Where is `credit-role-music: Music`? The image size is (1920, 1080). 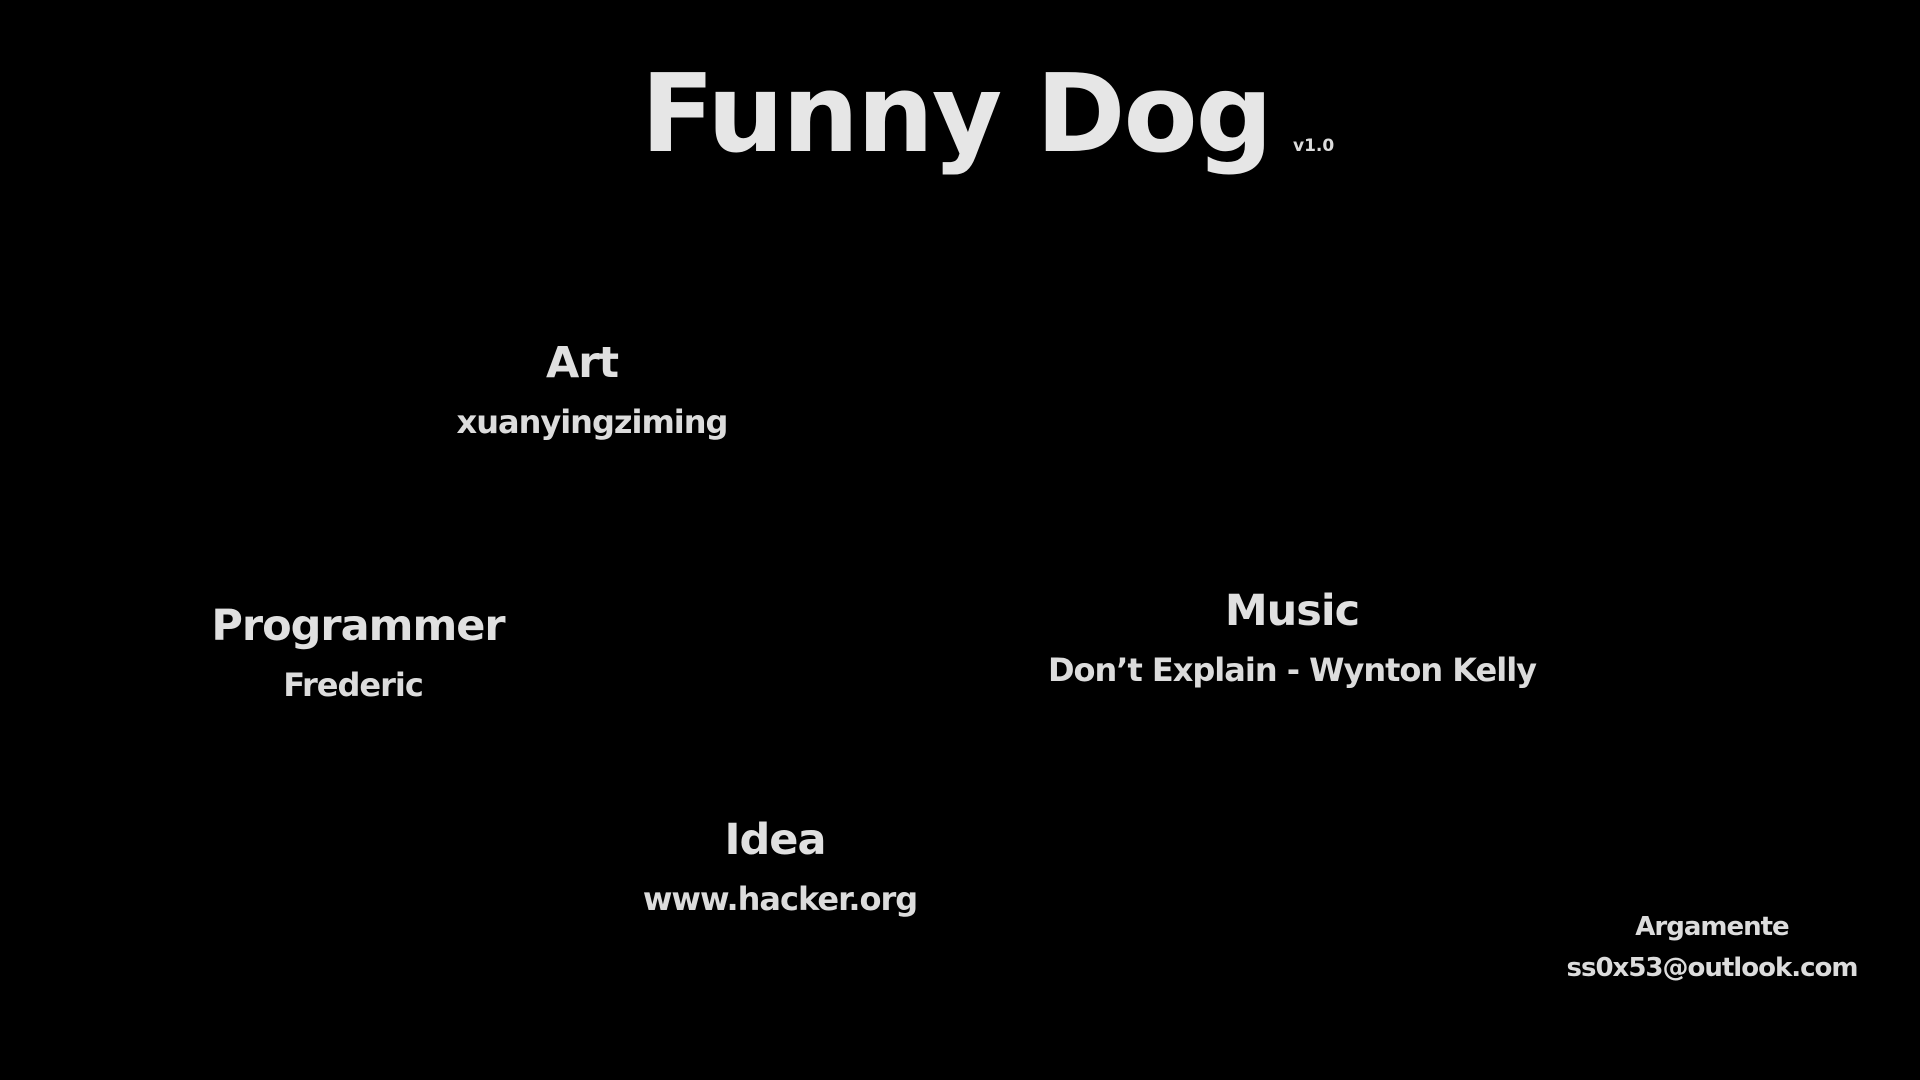 credit-role-music: Music is located at coordinates (1292, 611).